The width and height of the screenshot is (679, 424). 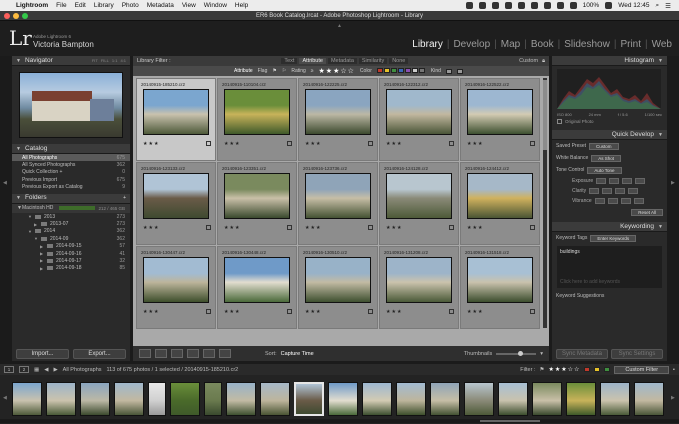 I want to click on zoom-1-1: 1:1, so click(x=115, y=61).